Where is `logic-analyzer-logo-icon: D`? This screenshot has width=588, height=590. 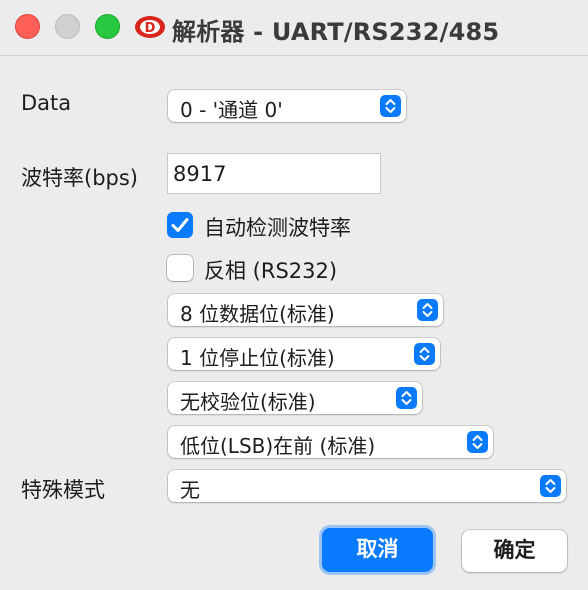 logic-analyzer-logo-icon: D is located at coordinates (150, 27).